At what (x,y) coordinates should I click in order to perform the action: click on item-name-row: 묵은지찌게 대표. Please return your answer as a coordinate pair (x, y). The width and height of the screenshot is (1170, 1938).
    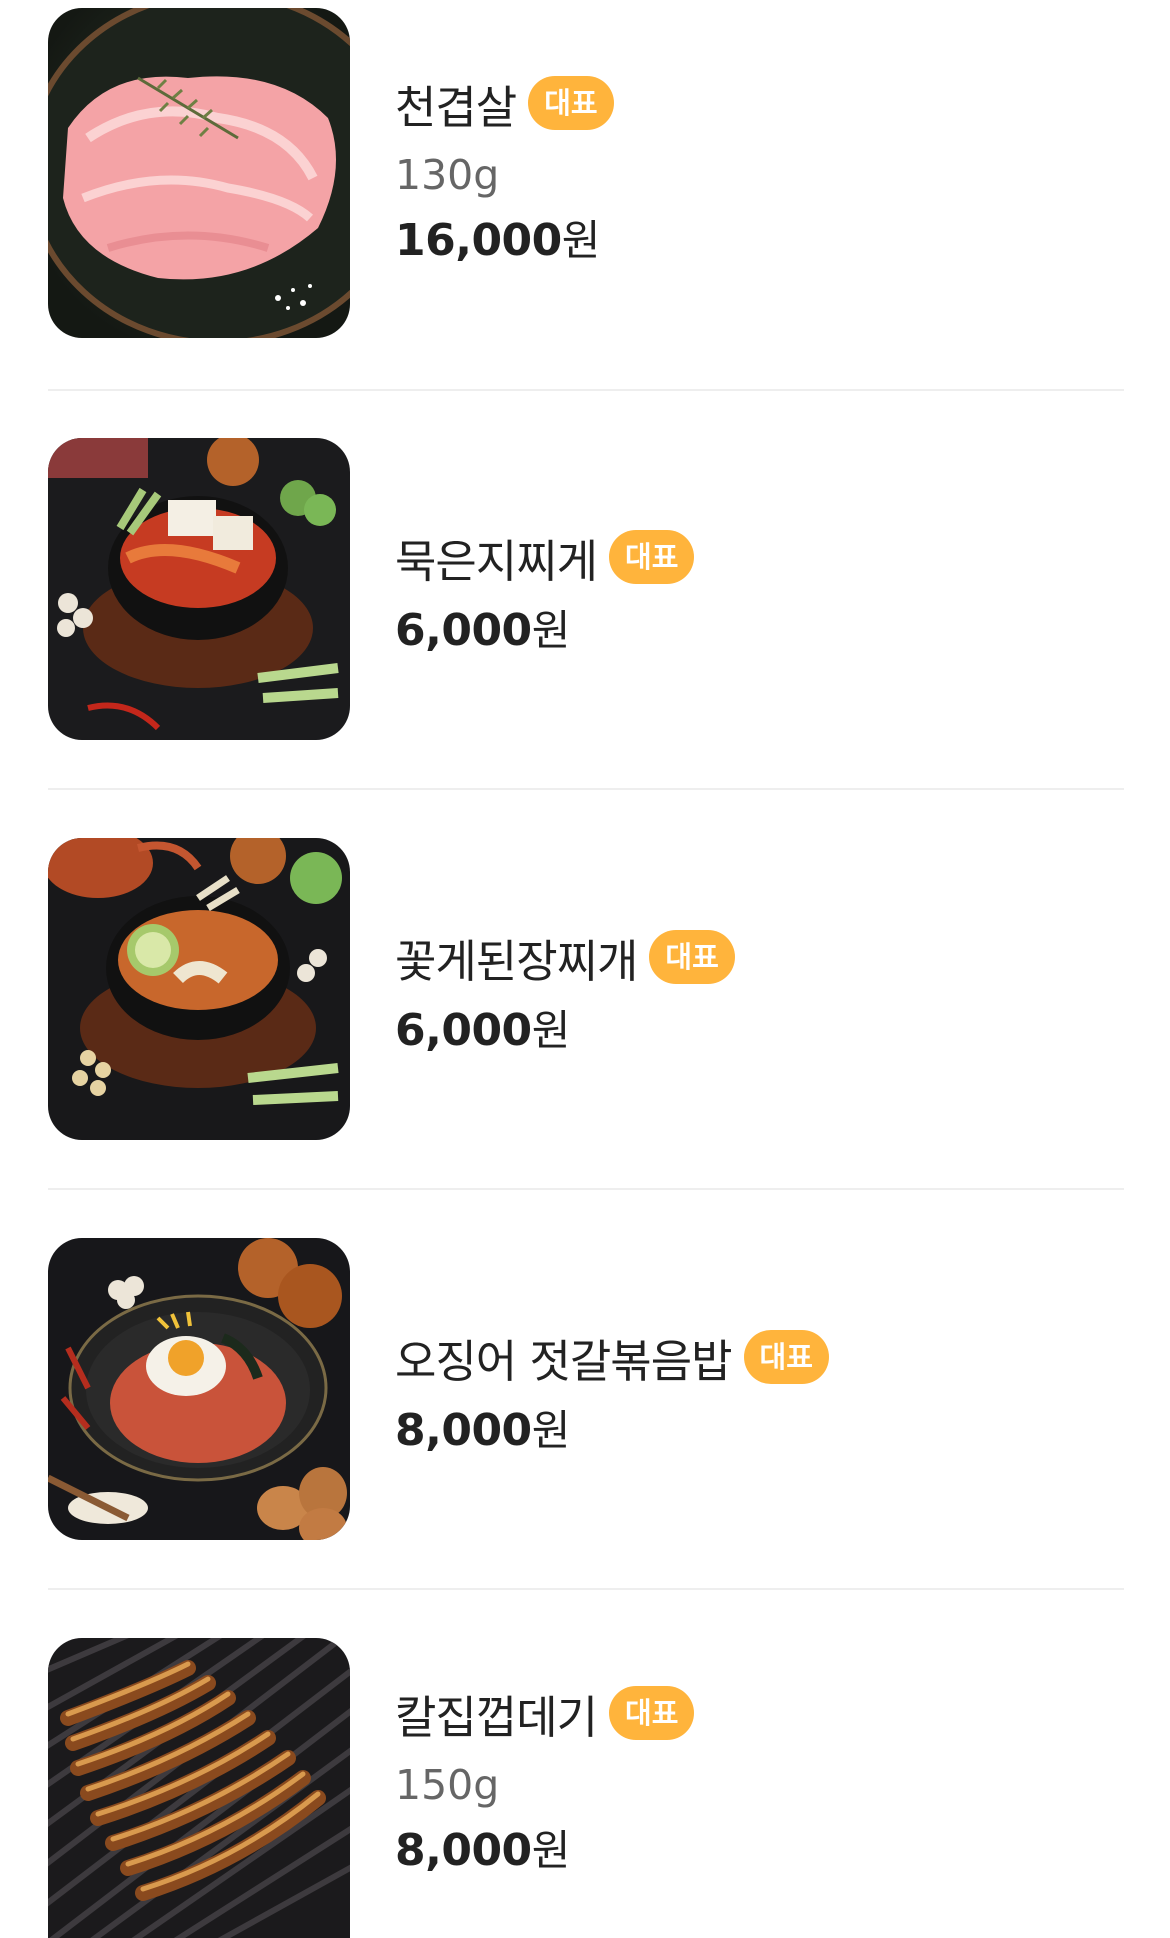
    Looking at the image, I should click on (545, 557).